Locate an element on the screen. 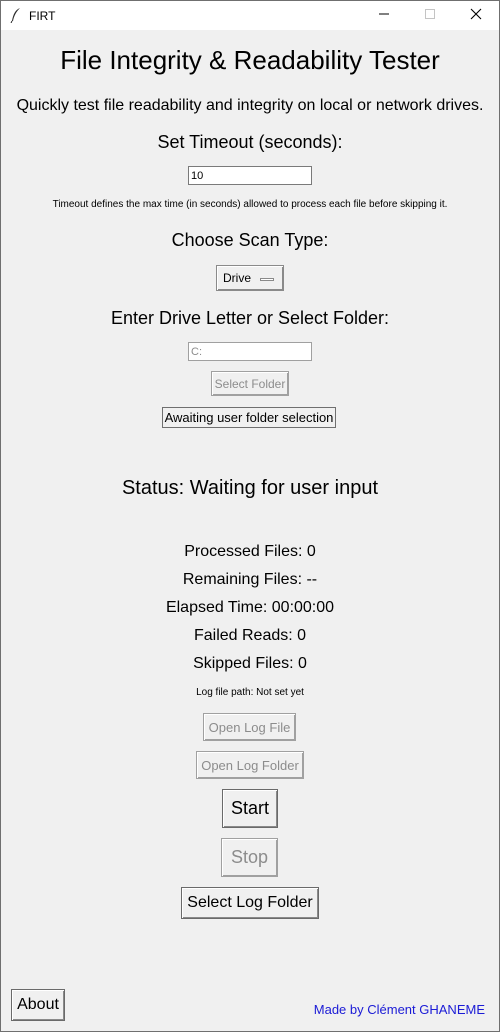  open-log-file-button: Open Log File is located at coordinates (249, 727).